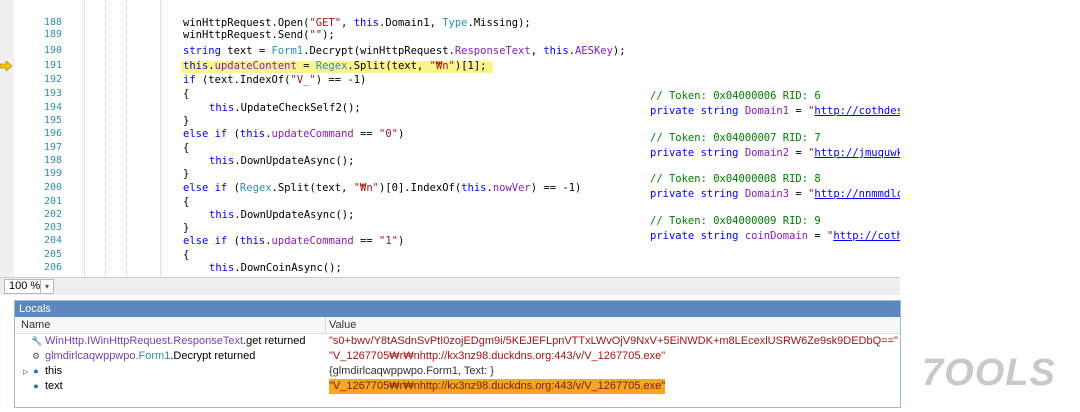  What do you see at coordinates (186, 202) in the screenshot?
I see `code-line-201: {` at bounding box center [186, 202].